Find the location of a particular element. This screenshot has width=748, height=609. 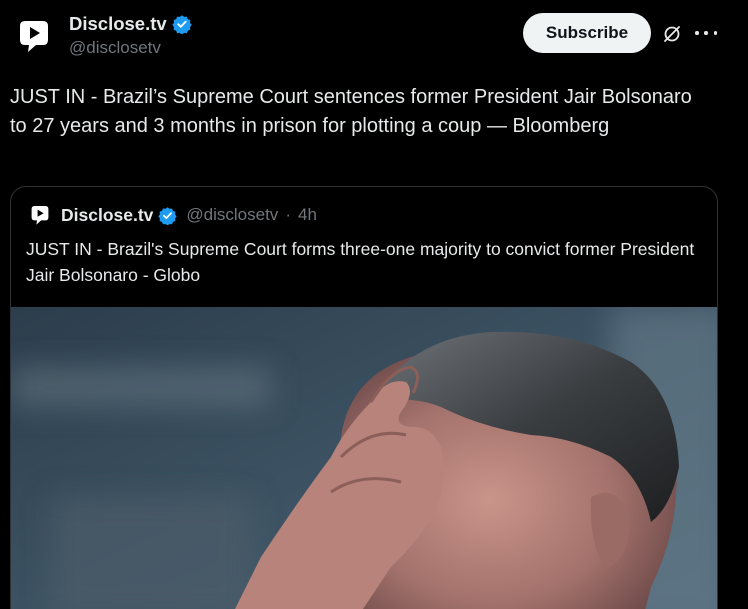

more-icon is located at coordinates (706, 33).